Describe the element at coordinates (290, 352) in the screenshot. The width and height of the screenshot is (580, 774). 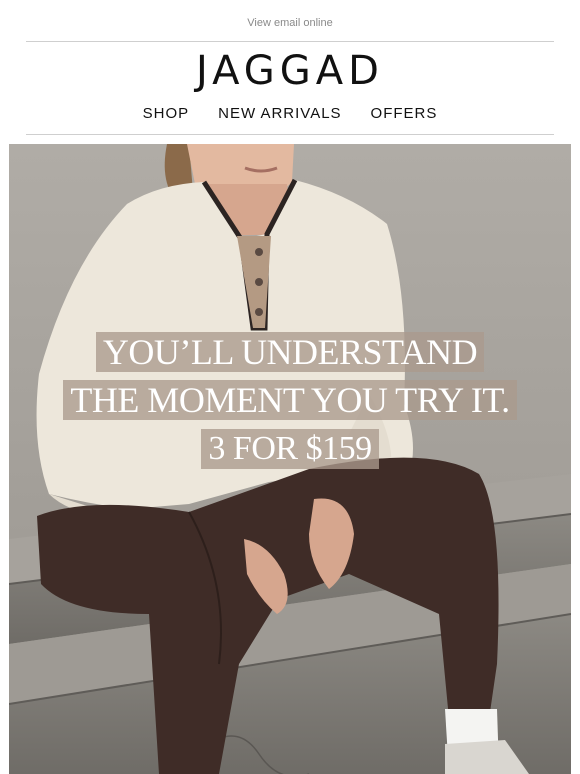
I see `hero-headline-line1: YOU’LL UNDERSTAND` at that location.